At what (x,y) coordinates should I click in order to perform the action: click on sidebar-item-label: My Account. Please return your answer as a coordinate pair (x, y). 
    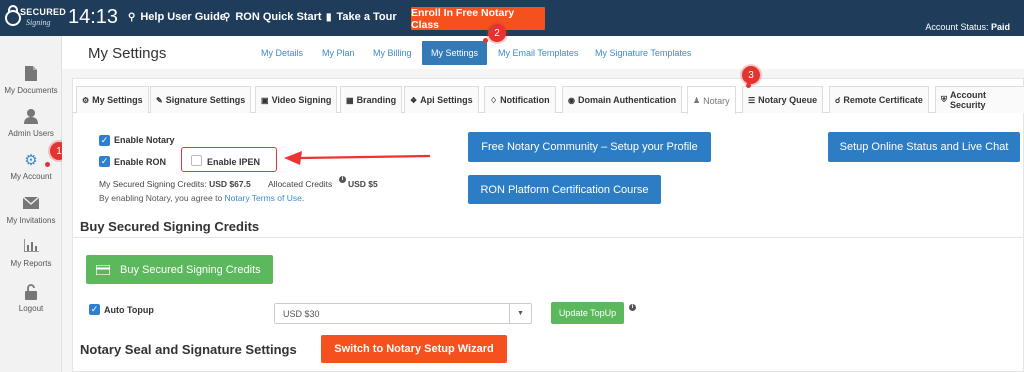
    Looking at the image, I should click on (31, 176).